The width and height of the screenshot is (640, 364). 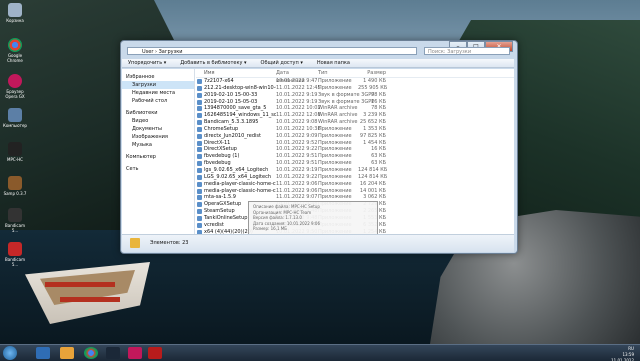 I want to click on desktop-icon-mpc-hc: MPC-HC, so click(x=15, y=152).